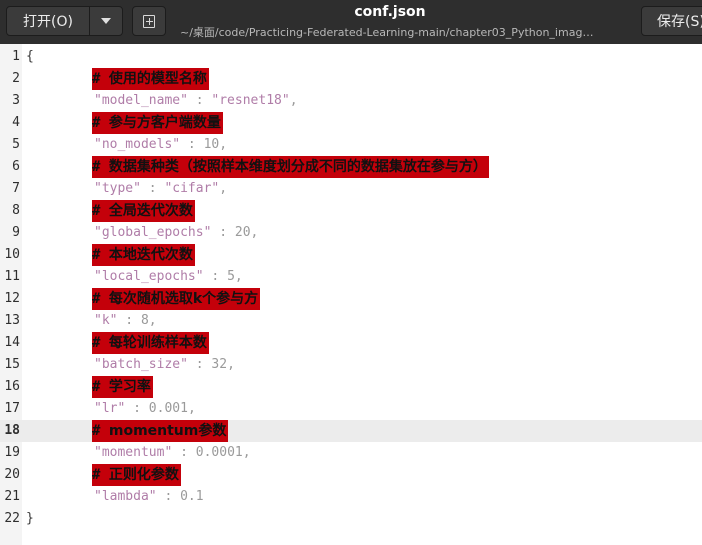 This screenshot has height=545, width=702. Describe the element at coordinates (297, 167) in the screenshot. I see `comment-text: 数据集种类（按照样本维度划分成不同的数据集放在参与方）` at that location.